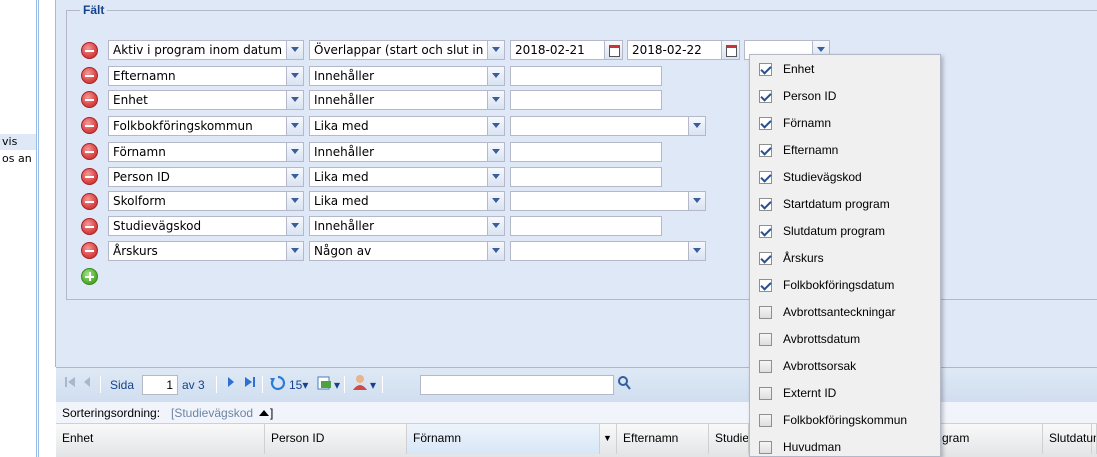 The height and width of the screenshot is (457, 1097). I want to click on field-select: Aktiv i program inom datum, so click(206, 50).